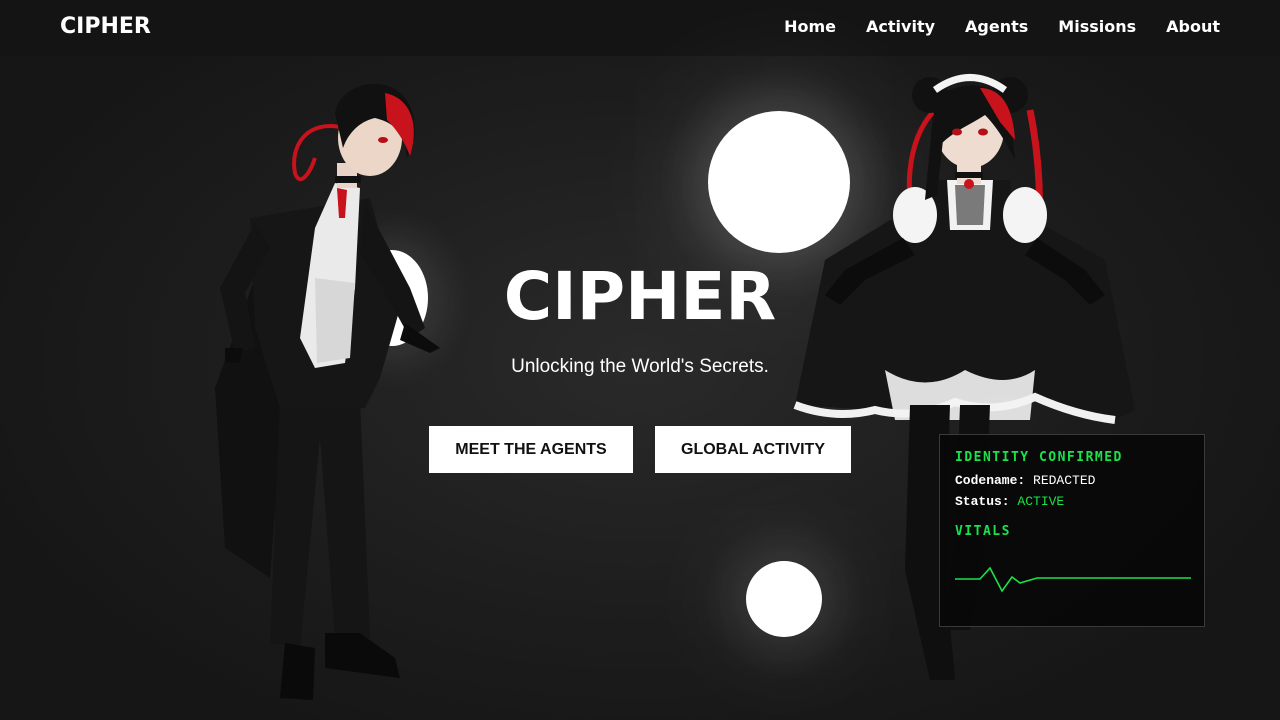 Image resolution: width=1280 pixels, height=720 pixels. I want to click on hero-title: CIPHER, so click(640, 296).